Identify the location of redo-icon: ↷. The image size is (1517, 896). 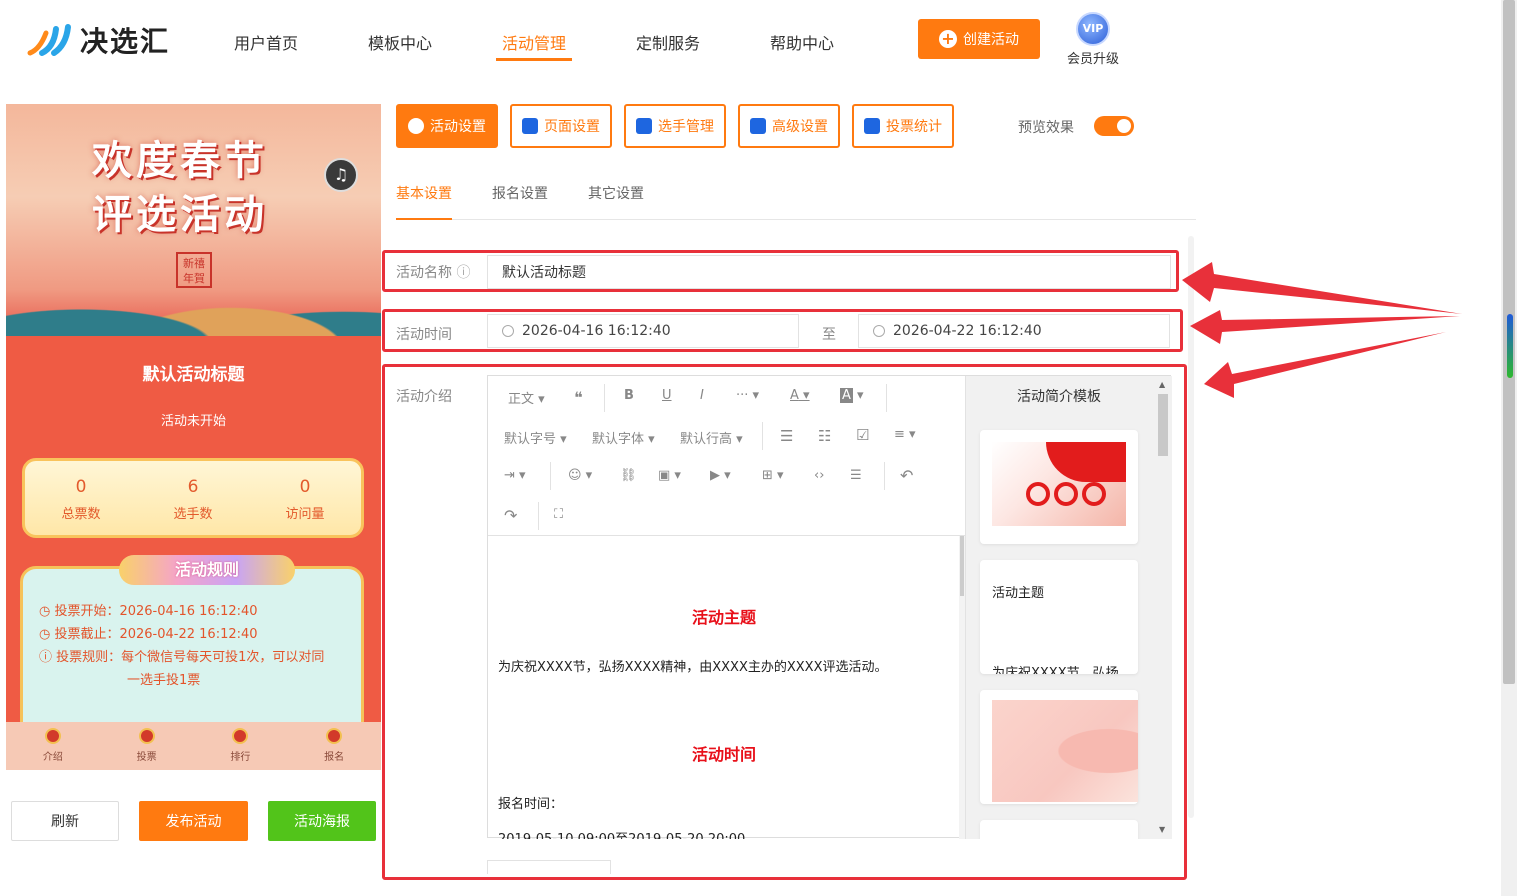
(510, 515).